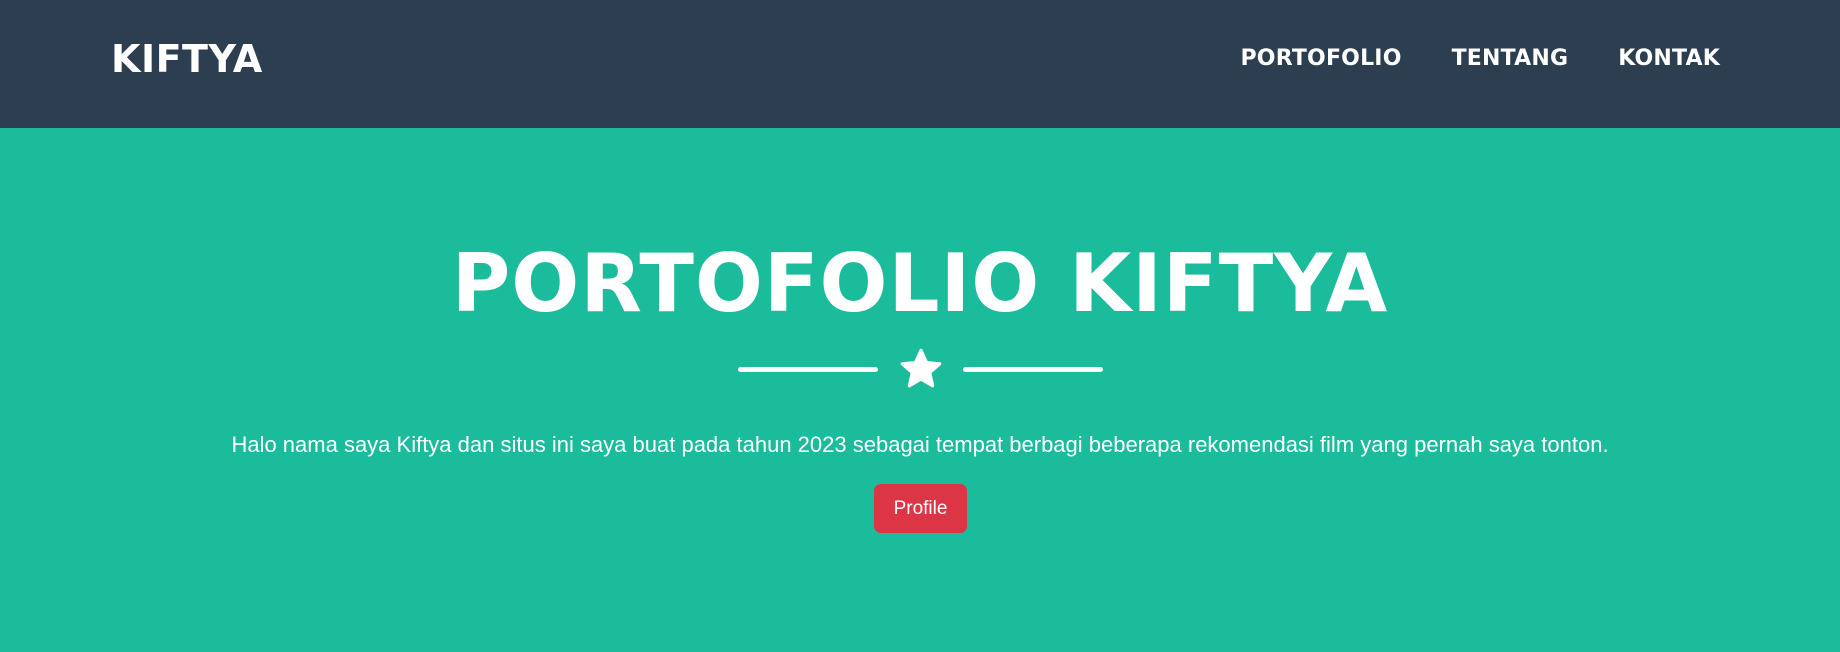 Image resolution: width=1840 pixels, height=652 pixels. What do you see at coordinates (1033, 369) in the screenshot?
I see `divider-line-right` at bounding box center [1033, 369].